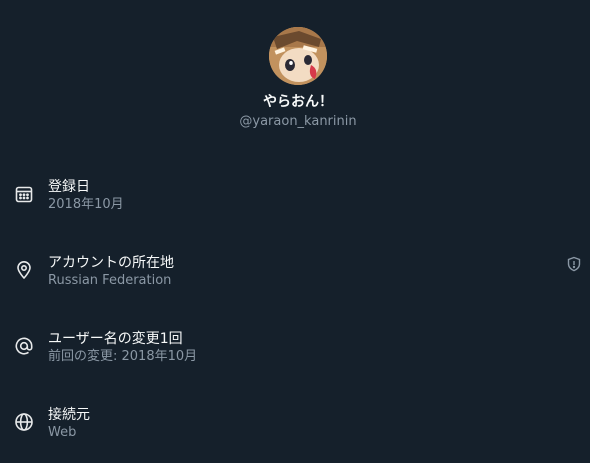  What do you see at coordinates (24, 346) in the screenshot?
I see `at-sign-icon` at bounding box center [24, 346].